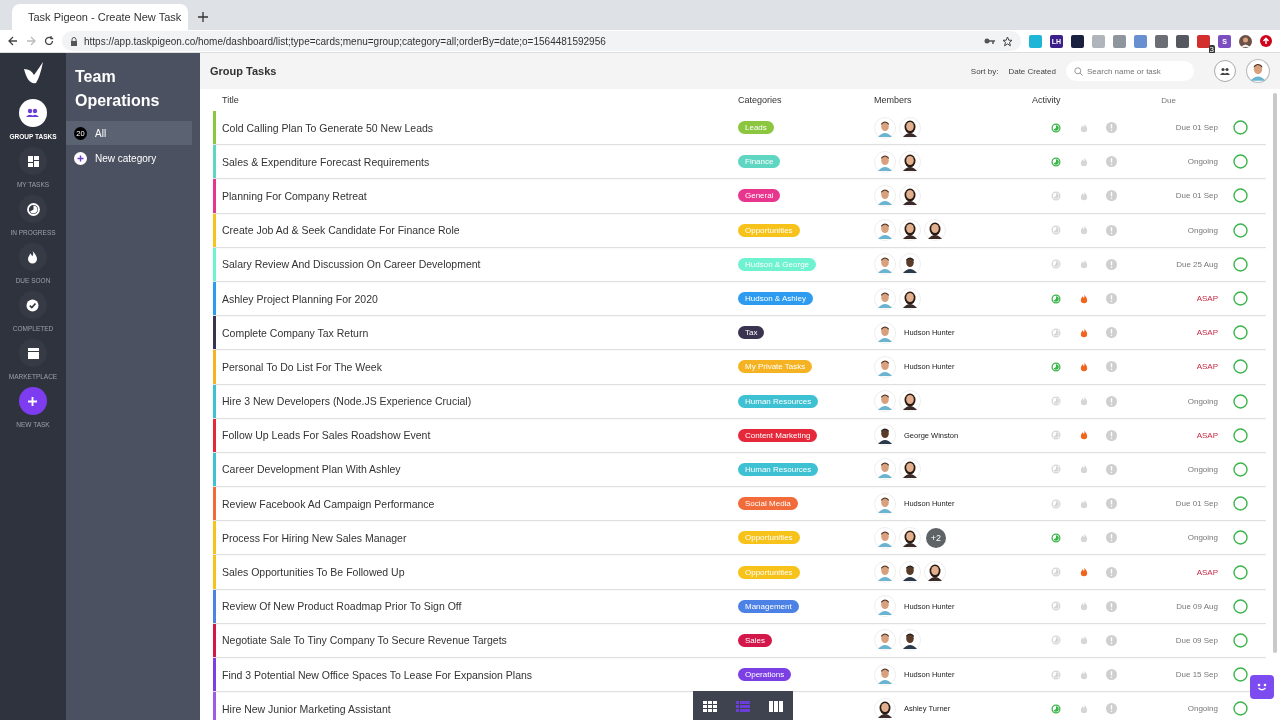 Image resolution: width=1280 pixels, height=720 pixels. Describe the element at coordinates (1130, 71) in the screenshot. I see `search-field: Search name or task` at that location.